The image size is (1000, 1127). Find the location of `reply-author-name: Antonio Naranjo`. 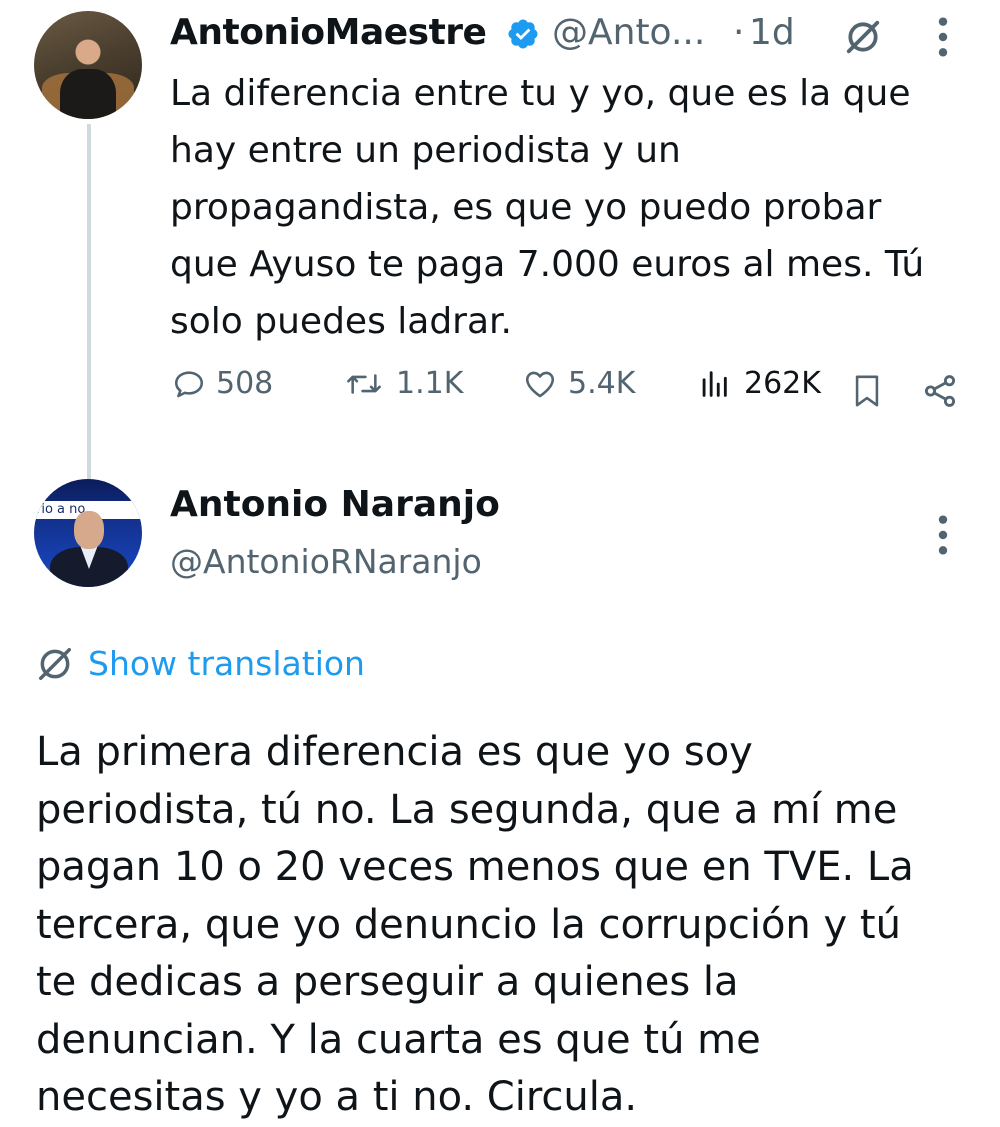

reply-author-name: Antonio Naranjo is located at coordinates (335, 504).